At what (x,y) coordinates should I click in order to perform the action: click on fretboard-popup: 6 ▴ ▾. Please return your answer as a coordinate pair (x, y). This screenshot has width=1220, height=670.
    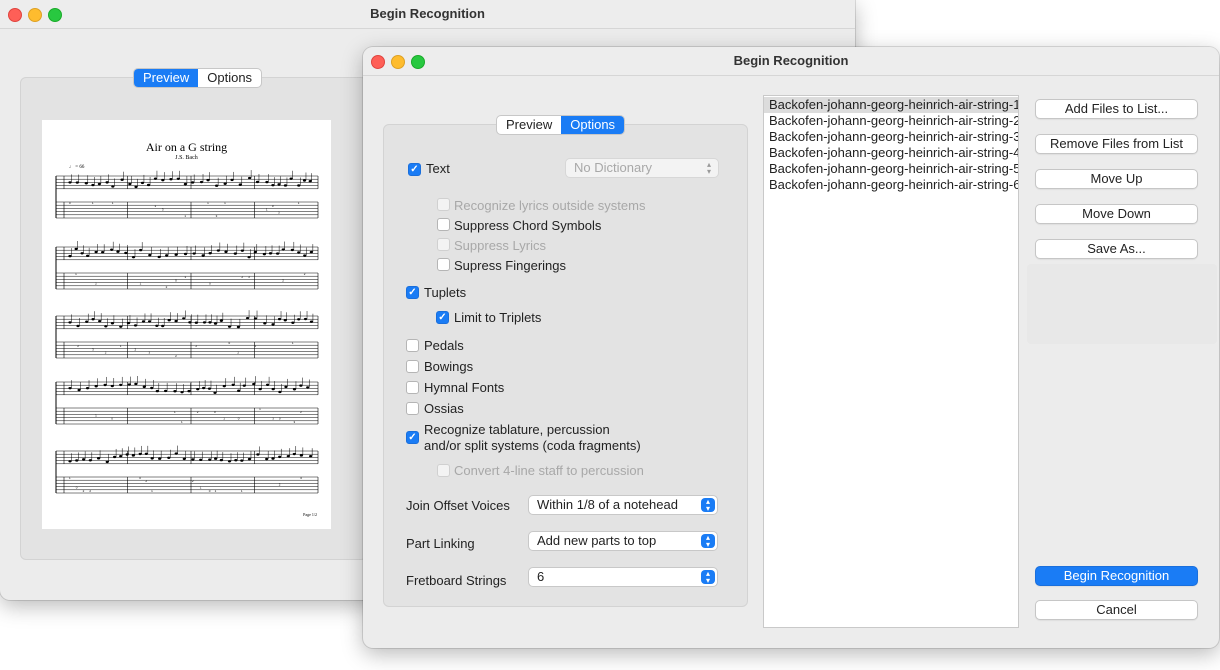
    Looking at the image, I should click on (623, 577).